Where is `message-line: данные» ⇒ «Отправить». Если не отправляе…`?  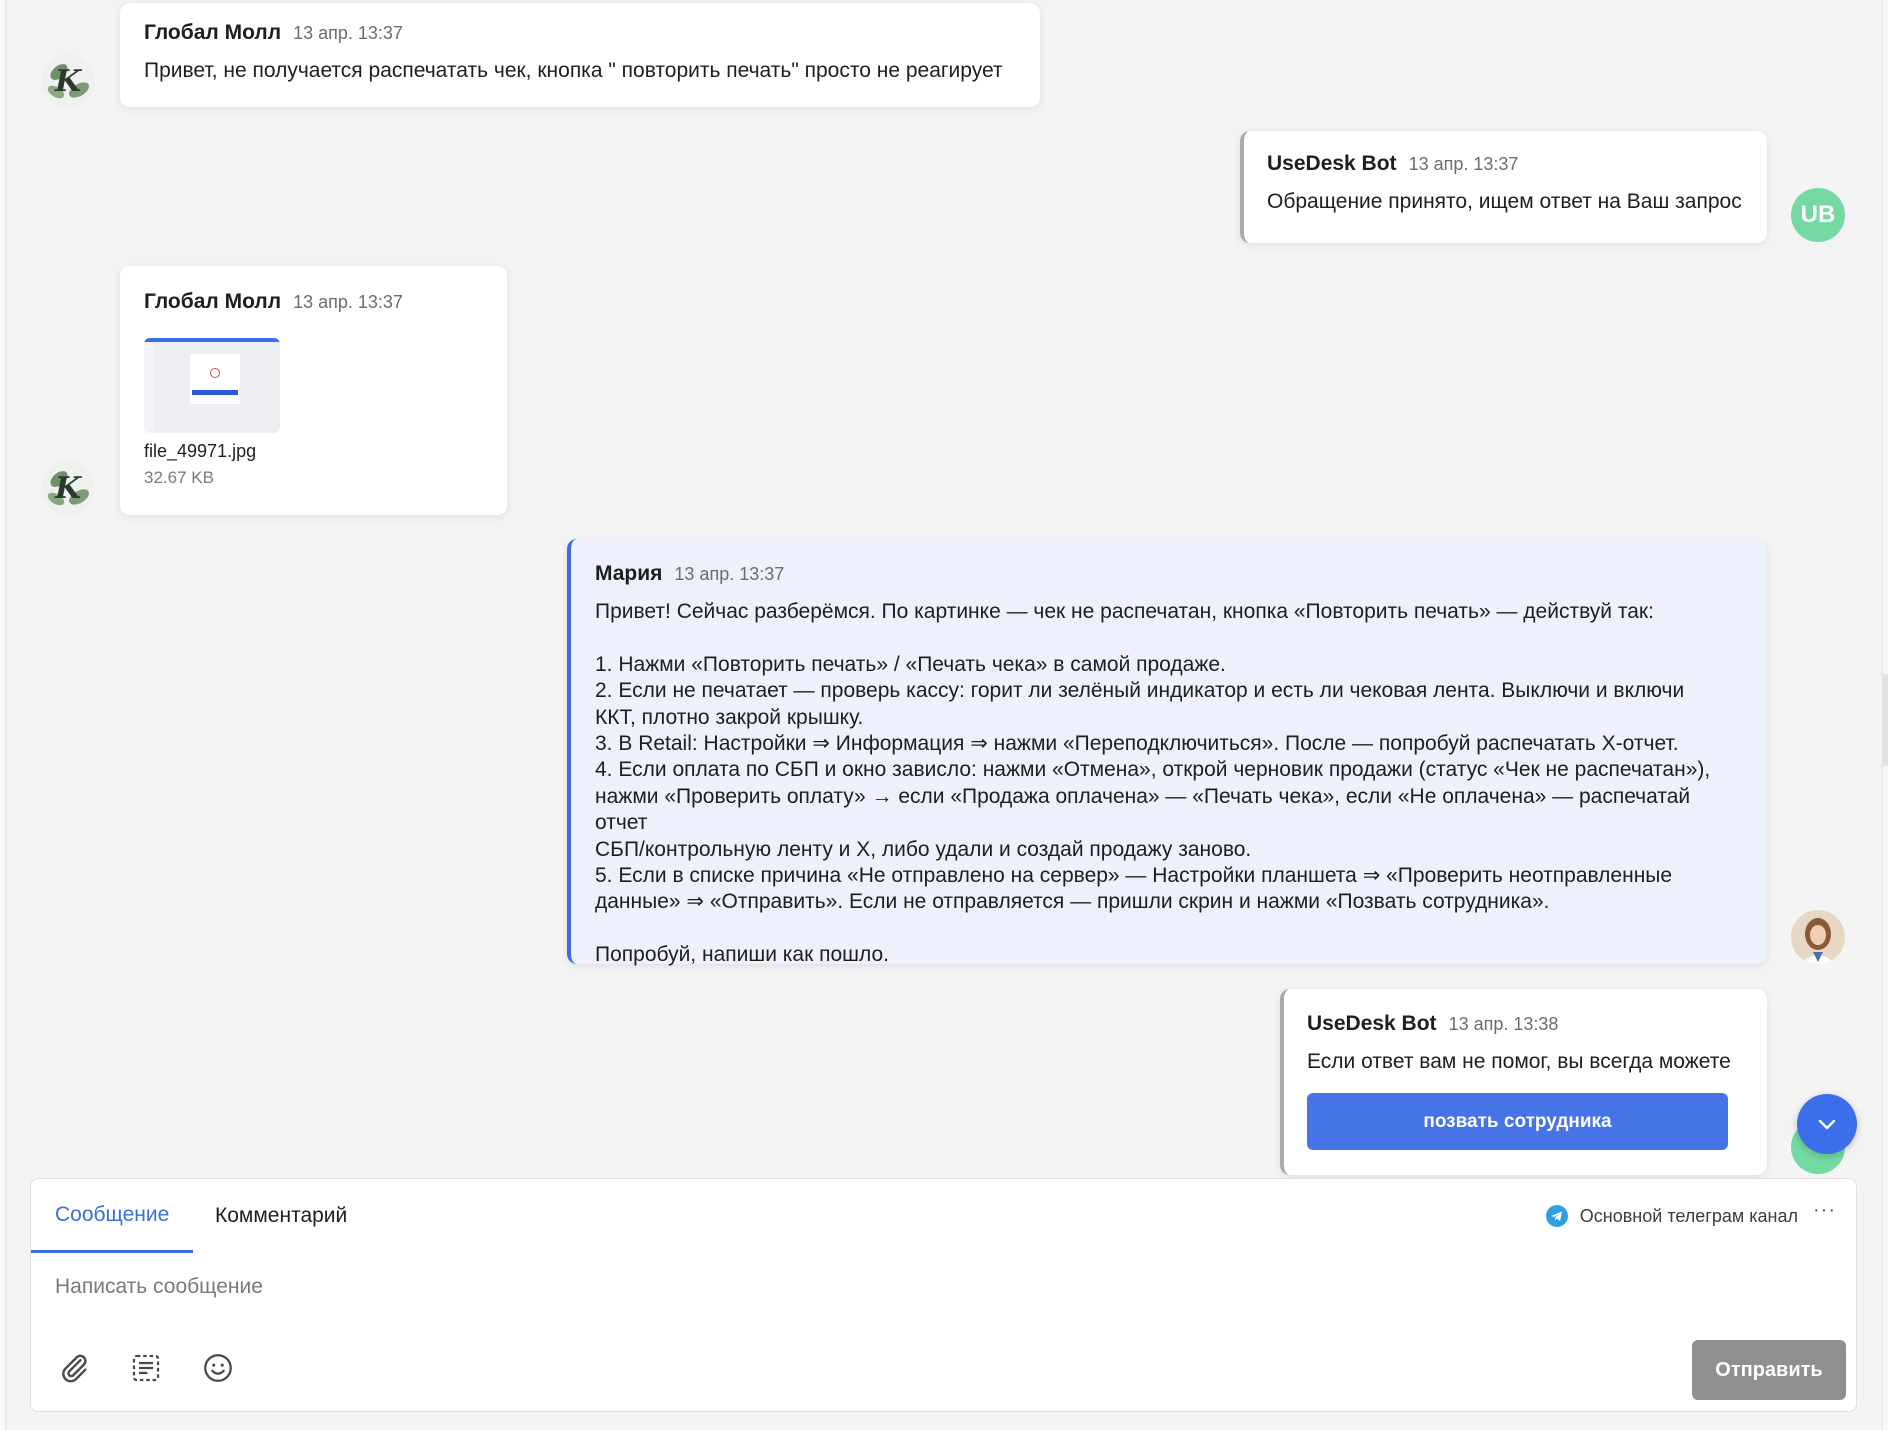
message-line: данные» ⇒ «Отправить». Если не отправляе… is located at coordinates (1072, 902).